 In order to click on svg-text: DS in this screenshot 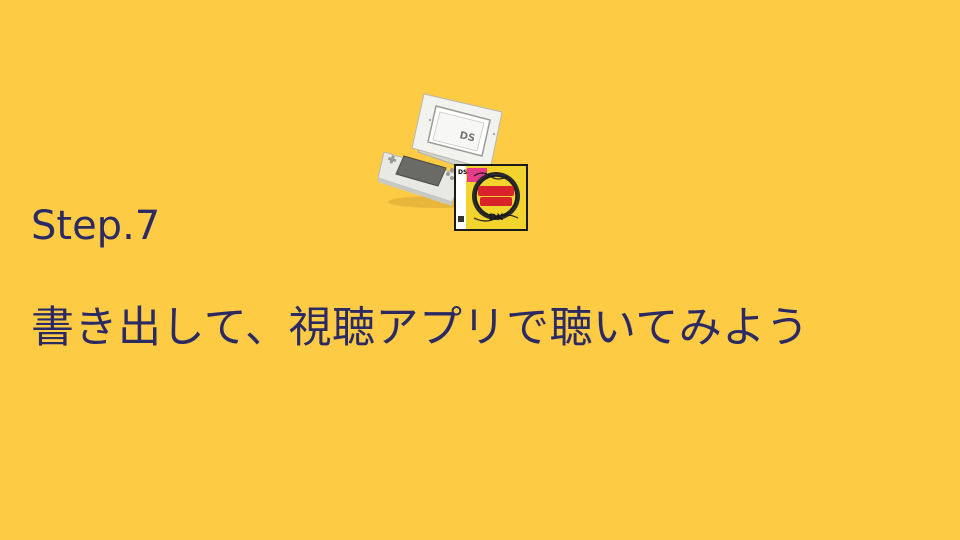, I will do `click(462, 172)`.